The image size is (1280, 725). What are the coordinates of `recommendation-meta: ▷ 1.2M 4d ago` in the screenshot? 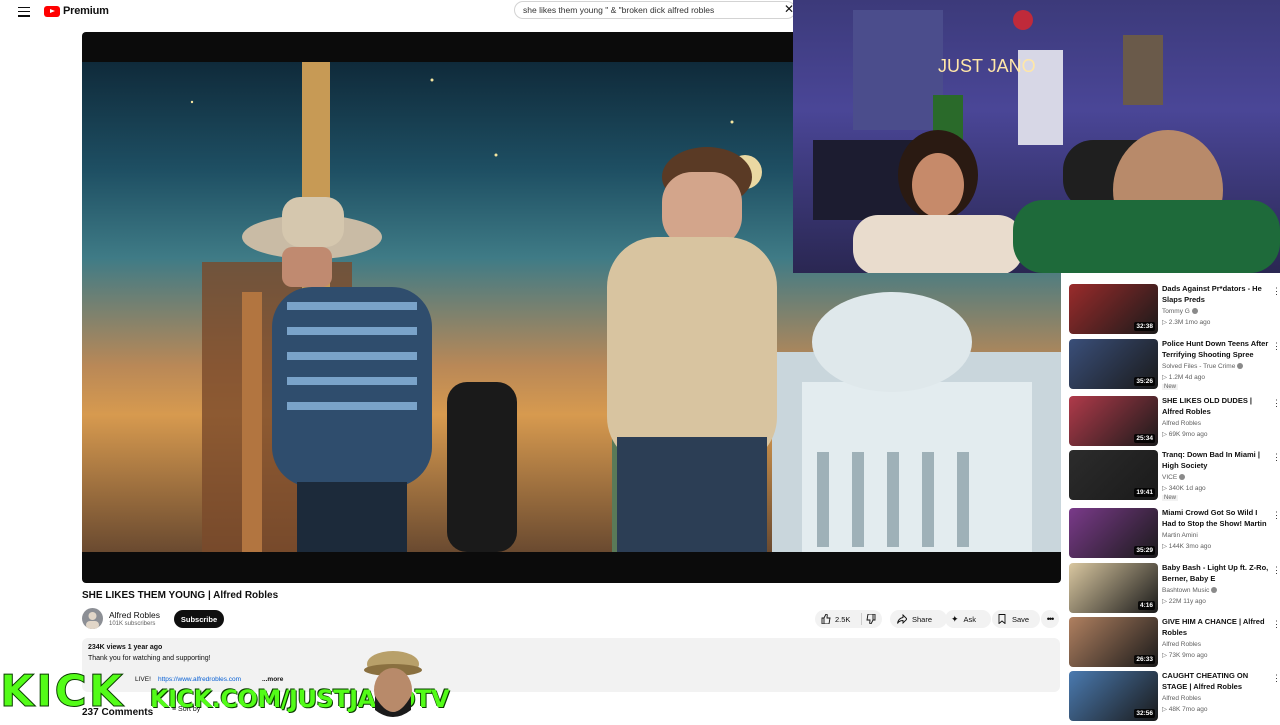 It's located at (1183, 377).